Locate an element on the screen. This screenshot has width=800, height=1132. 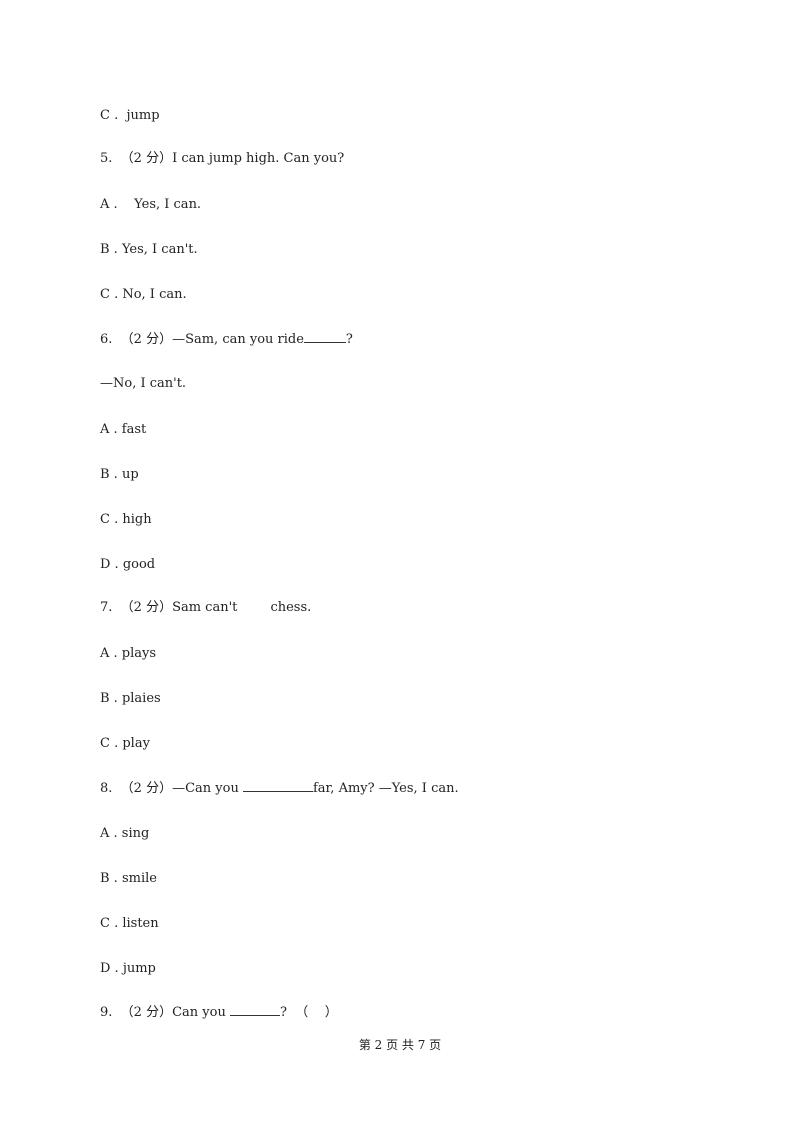
q8-answer-blank is located at coordinates (277, 785).